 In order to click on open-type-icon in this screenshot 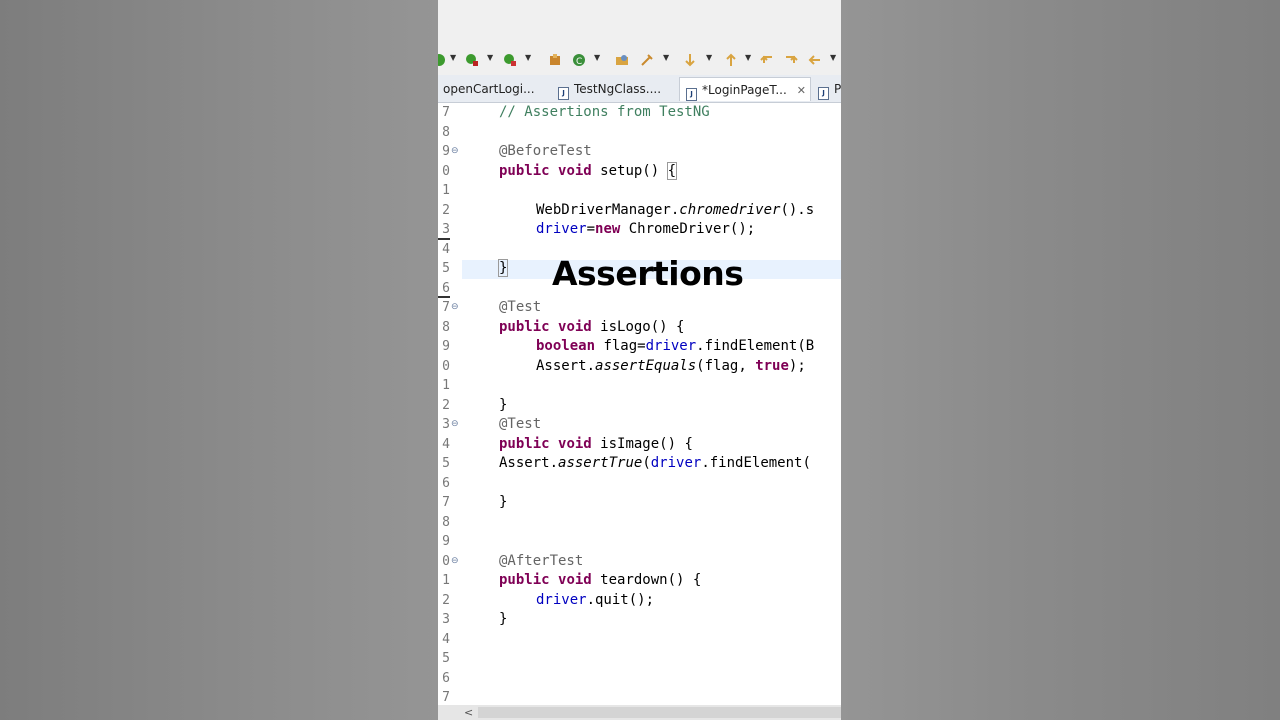, I will do `click(622, 60)`.